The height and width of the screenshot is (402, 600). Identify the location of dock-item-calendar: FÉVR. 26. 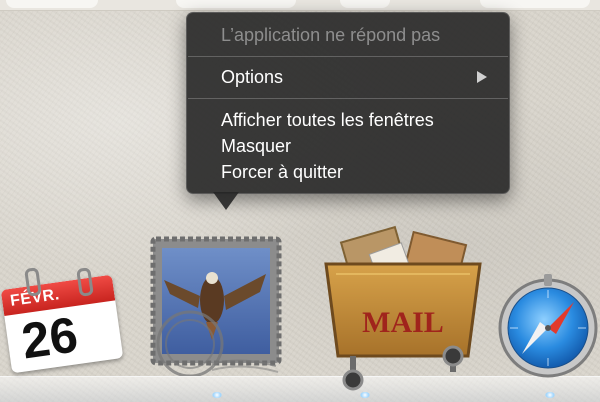
(62, 320).